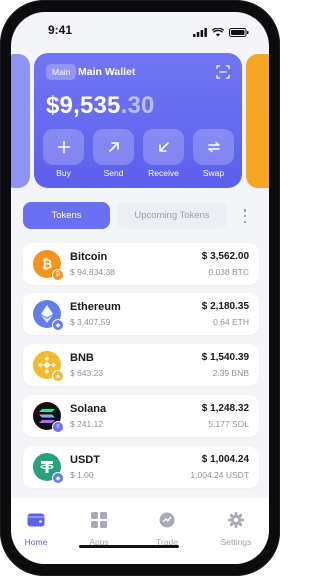 The height and width of the screenshot is (576, 320). I want to click on status-bar: 9:41, so click(140, 30).